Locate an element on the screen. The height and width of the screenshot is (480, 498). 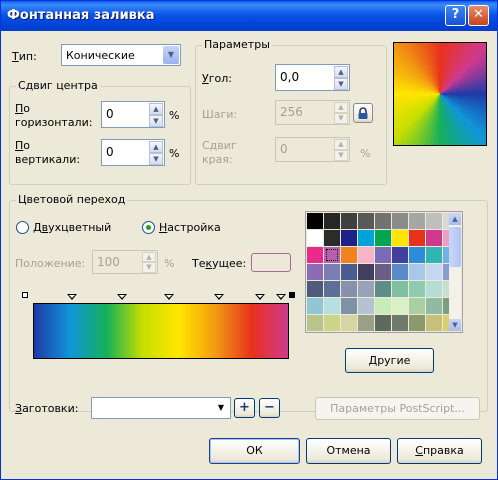
two-color-radio is located at coordinates (22, 227).